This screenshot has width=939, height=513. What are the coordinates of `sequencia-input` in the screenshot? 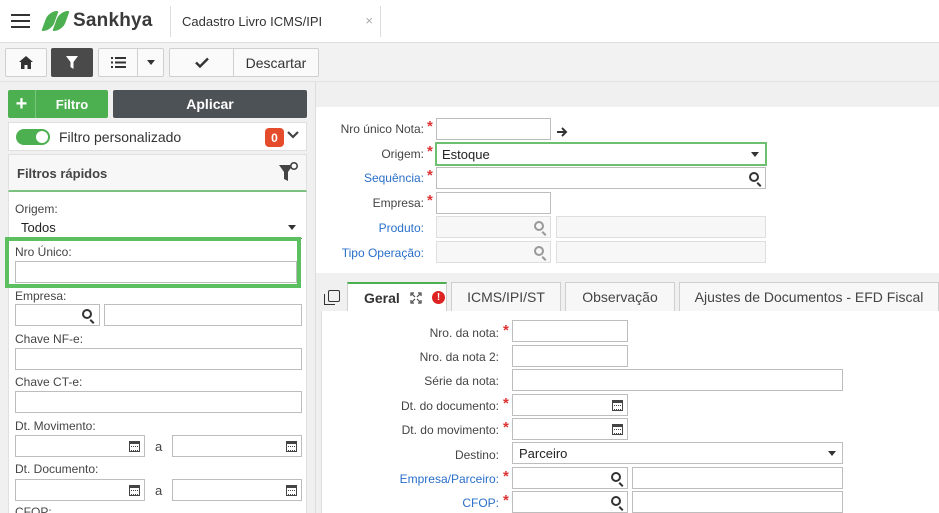 It's located at (601, 178).